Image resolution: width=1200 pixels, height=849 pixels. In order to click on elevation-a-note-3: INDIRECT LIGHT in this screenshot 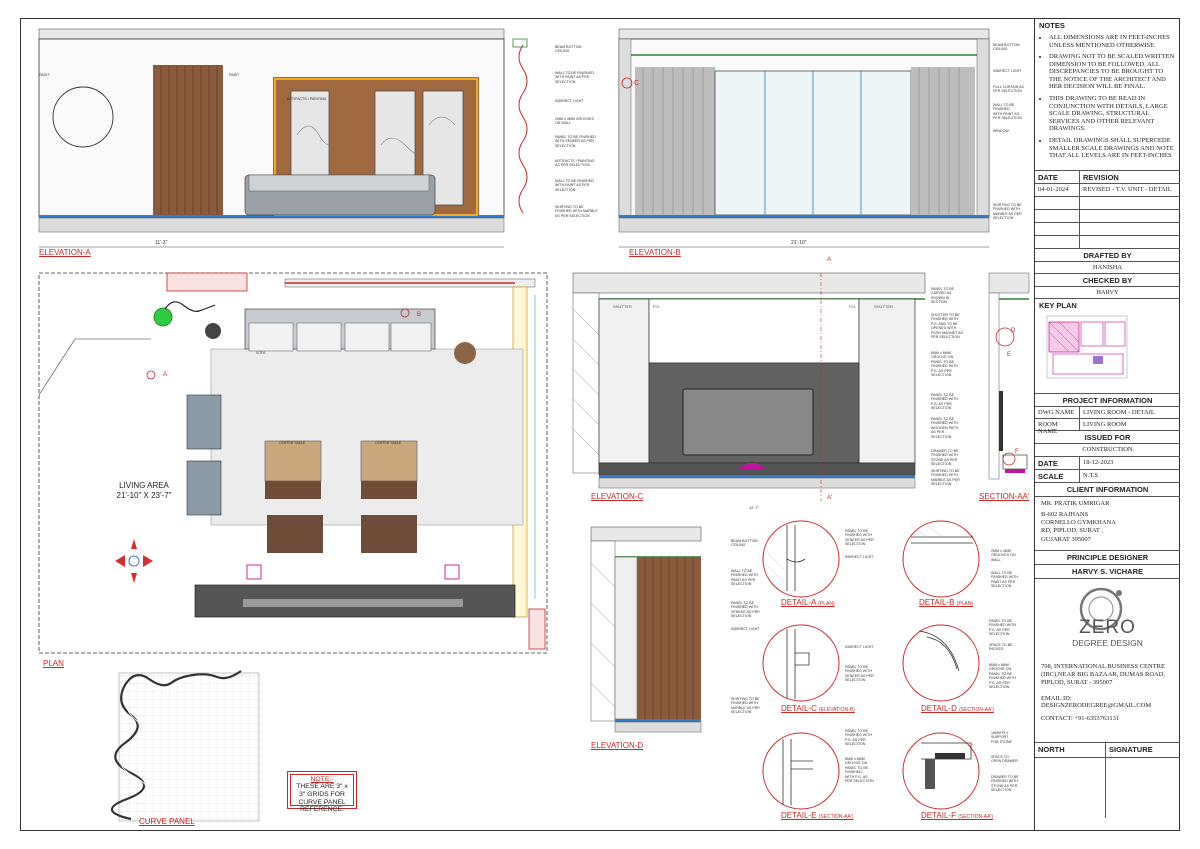, I will do `click(569, 101)`.